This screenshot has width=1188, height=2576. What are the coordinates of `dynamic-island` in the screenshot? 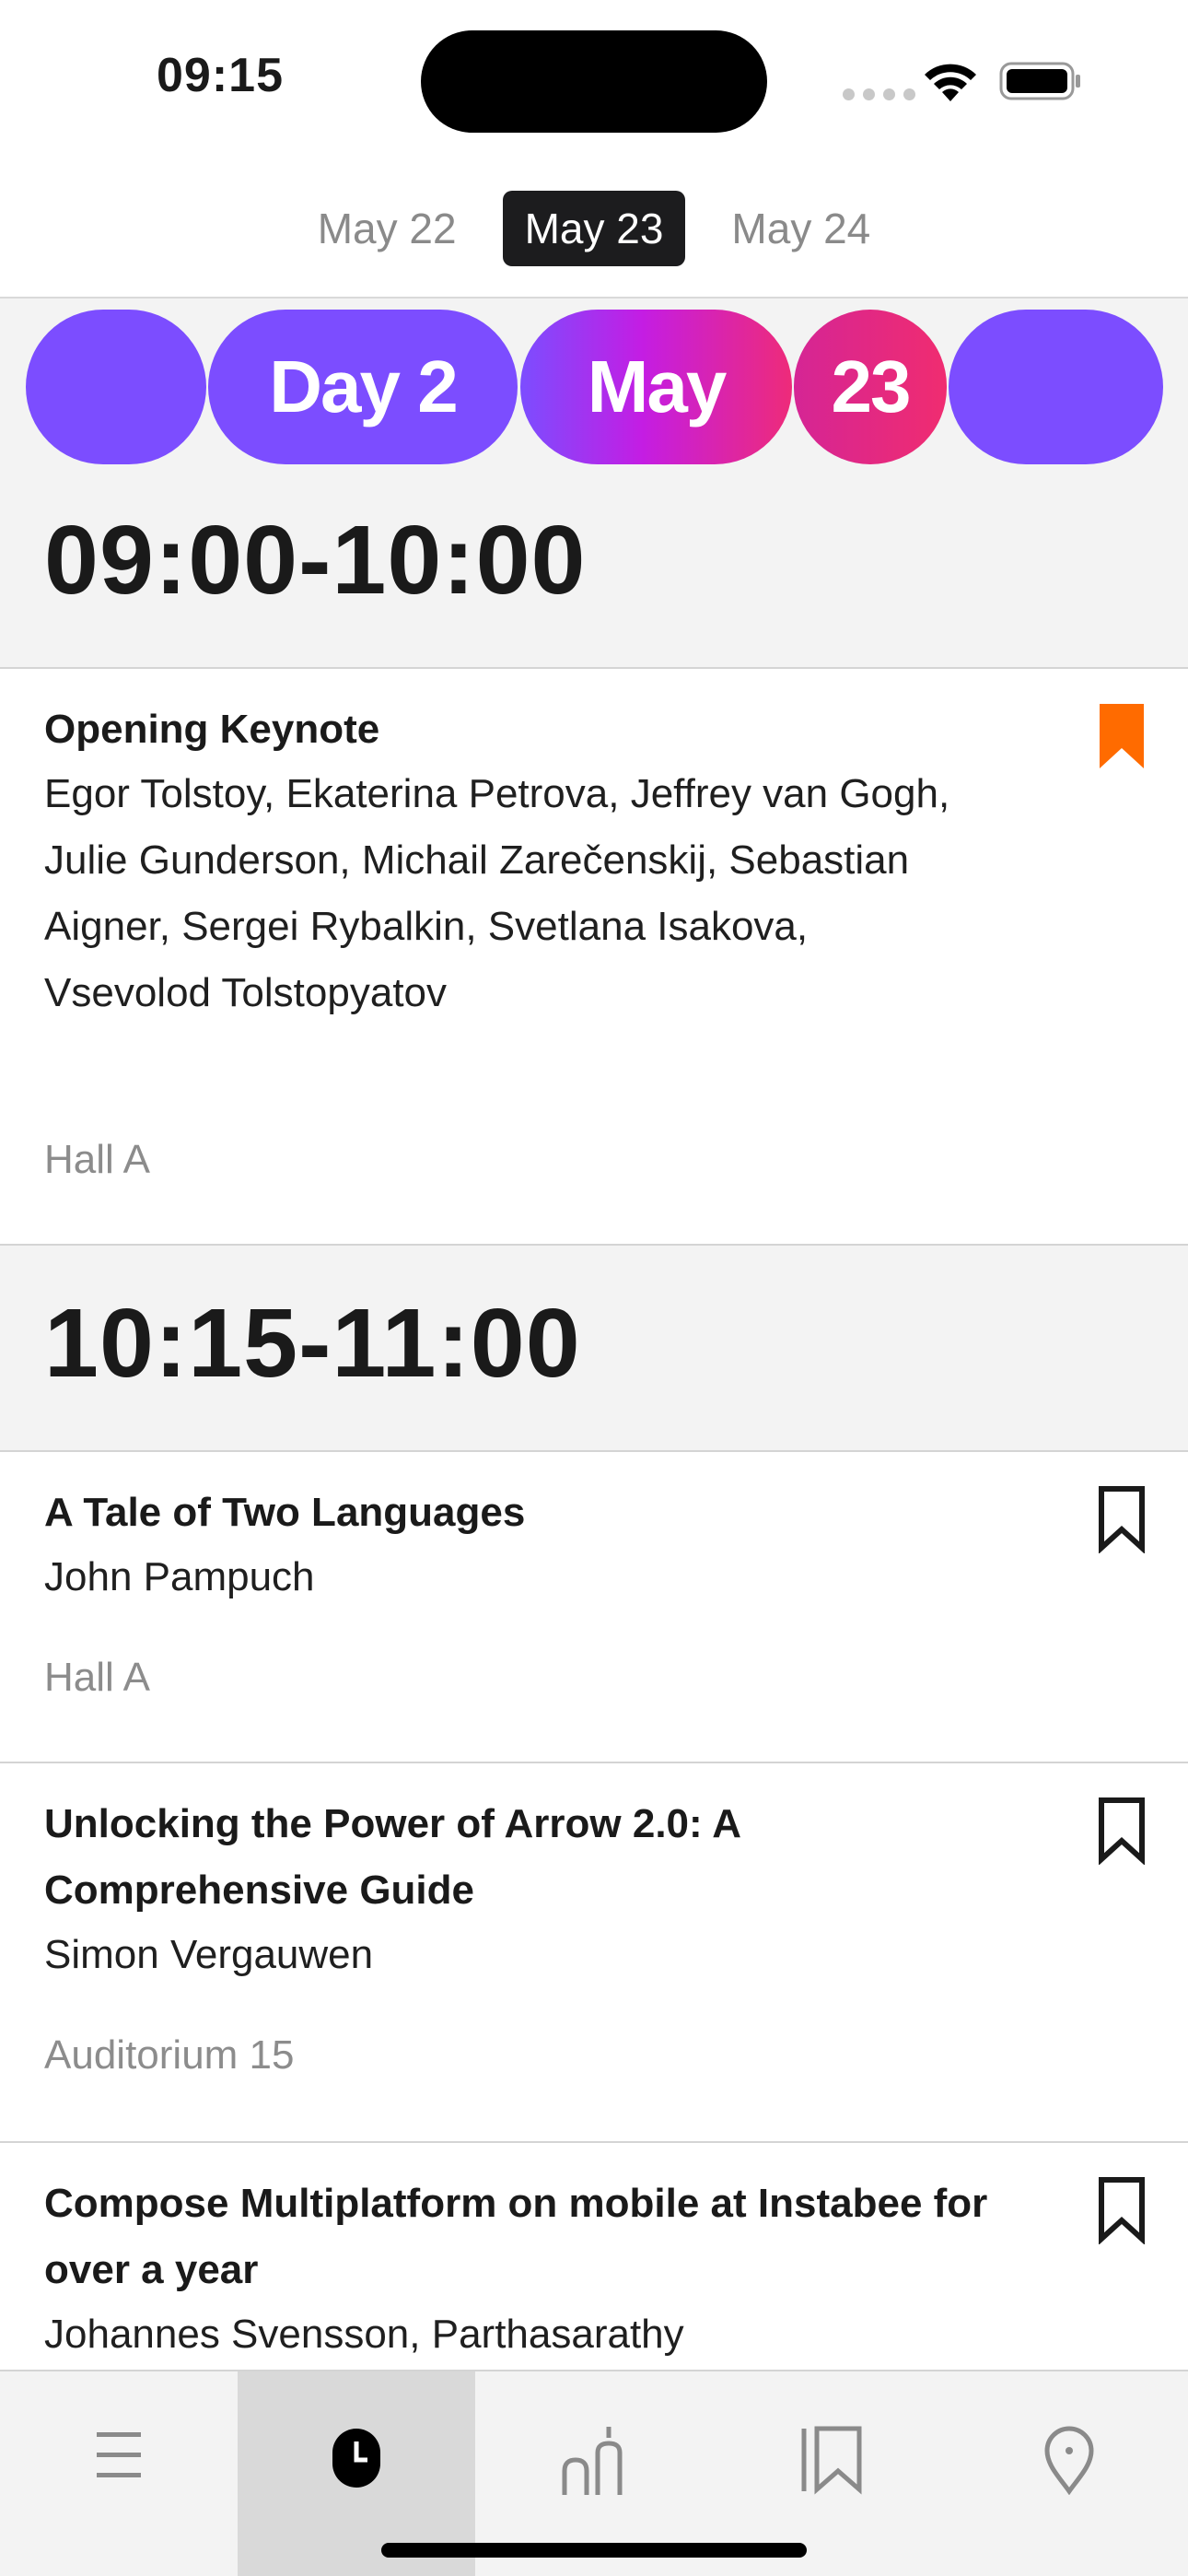 It's located at (594, 81).